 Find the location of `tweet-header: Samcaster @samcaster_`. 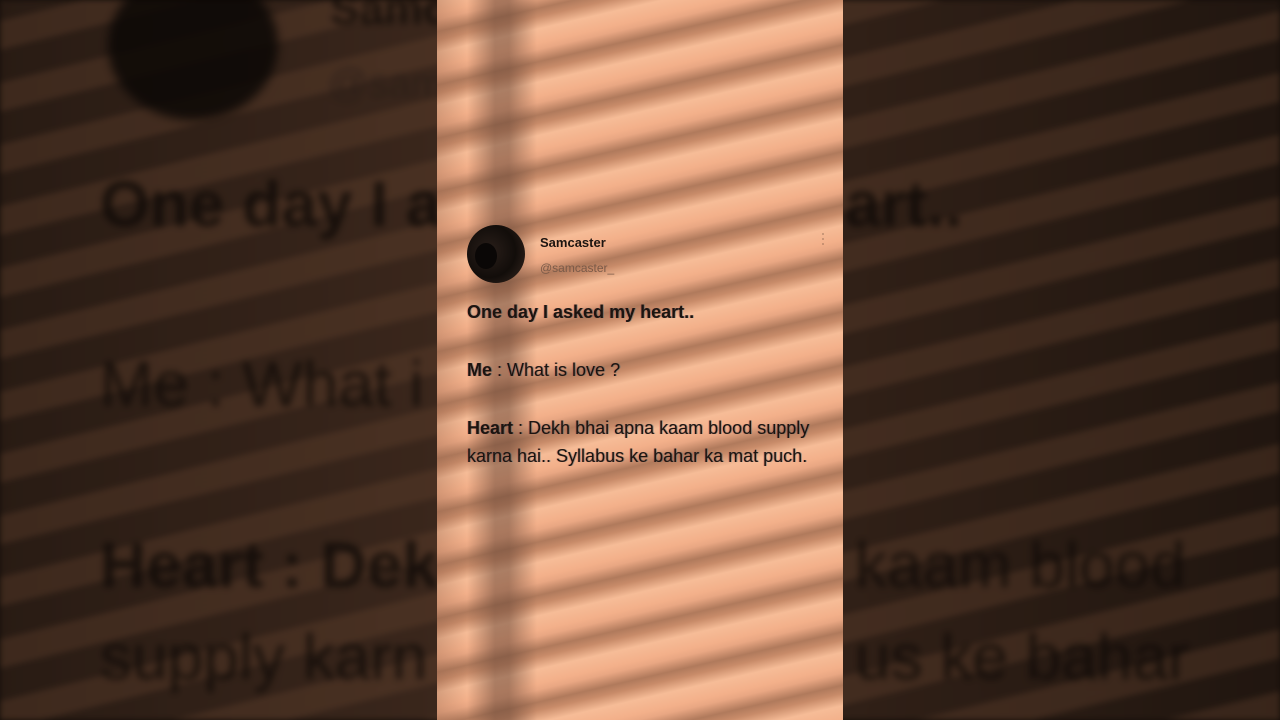

tweet-header: Samcaster @samcaster_ is located at coordinates (645, 255).